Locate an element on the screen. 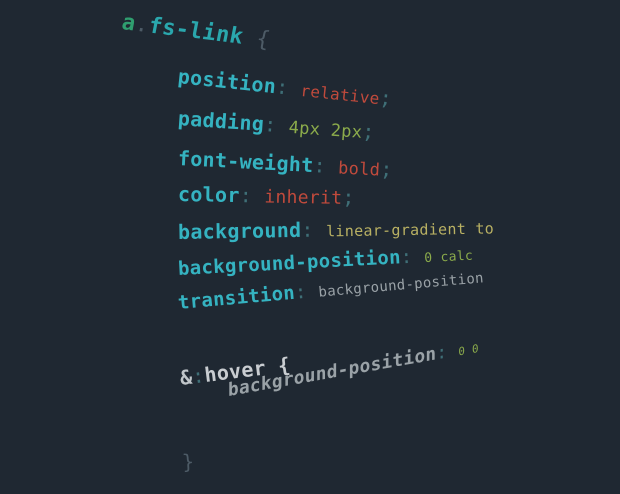 The width and height of the screenshot is (620, 494). selector-class: fs-link is located at coordinates (196, 31).